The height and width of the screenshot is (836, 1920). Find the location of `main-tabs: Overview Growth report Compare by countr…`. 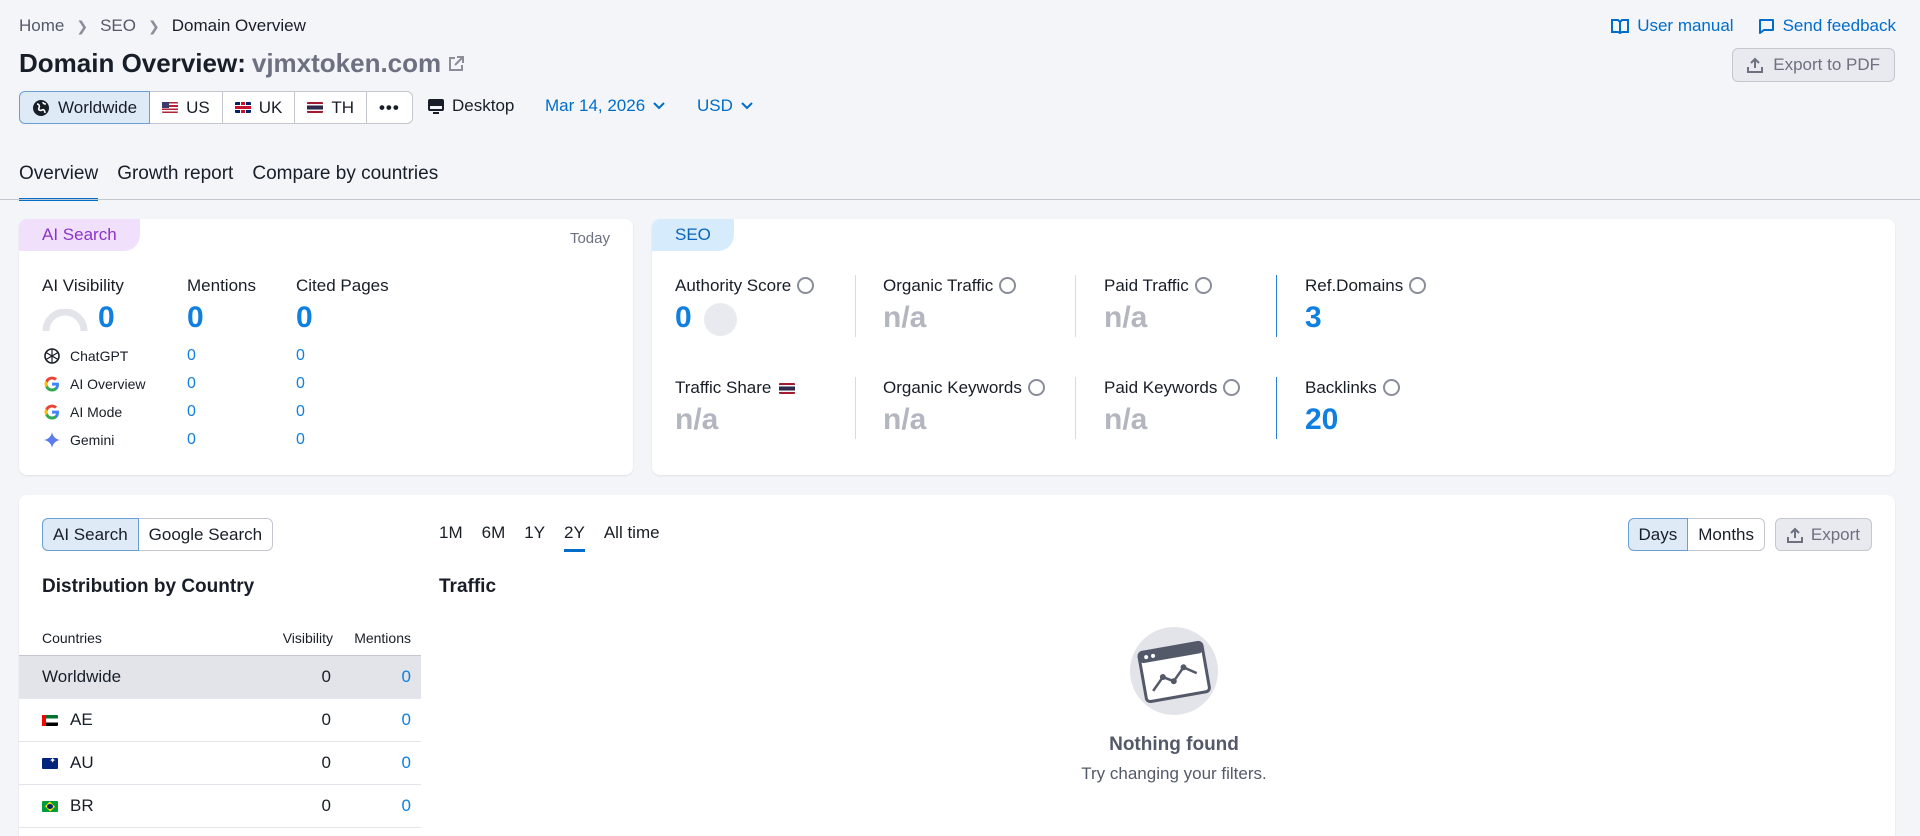

main-tabs: Overview Growth report Compare by countr… is located at coordinates (228, 182).